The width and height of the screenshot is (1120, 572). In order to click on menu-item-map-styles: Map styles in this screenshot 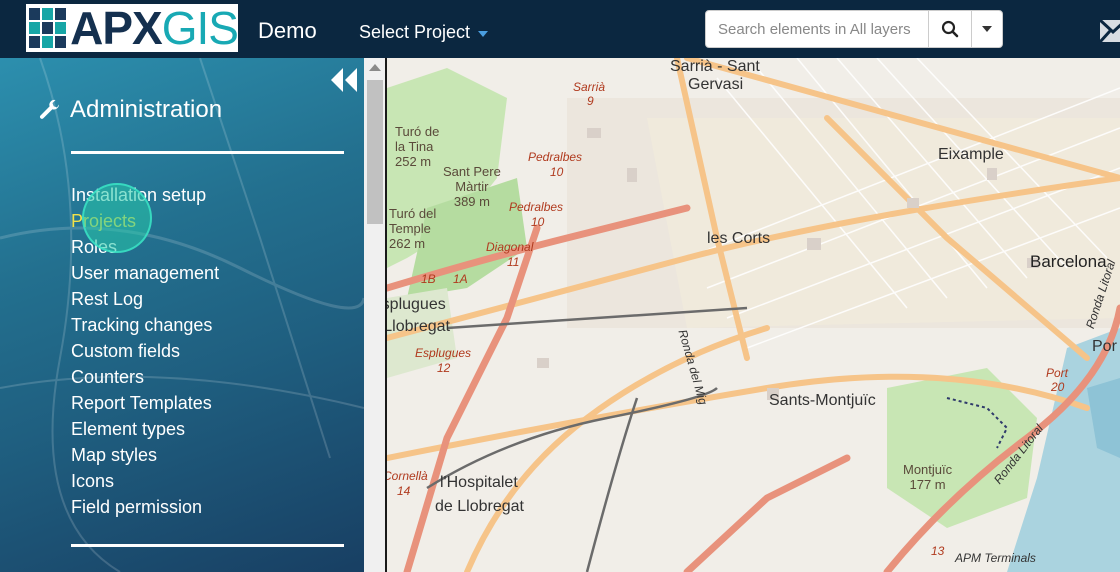, I will do `click(145, 455)`.